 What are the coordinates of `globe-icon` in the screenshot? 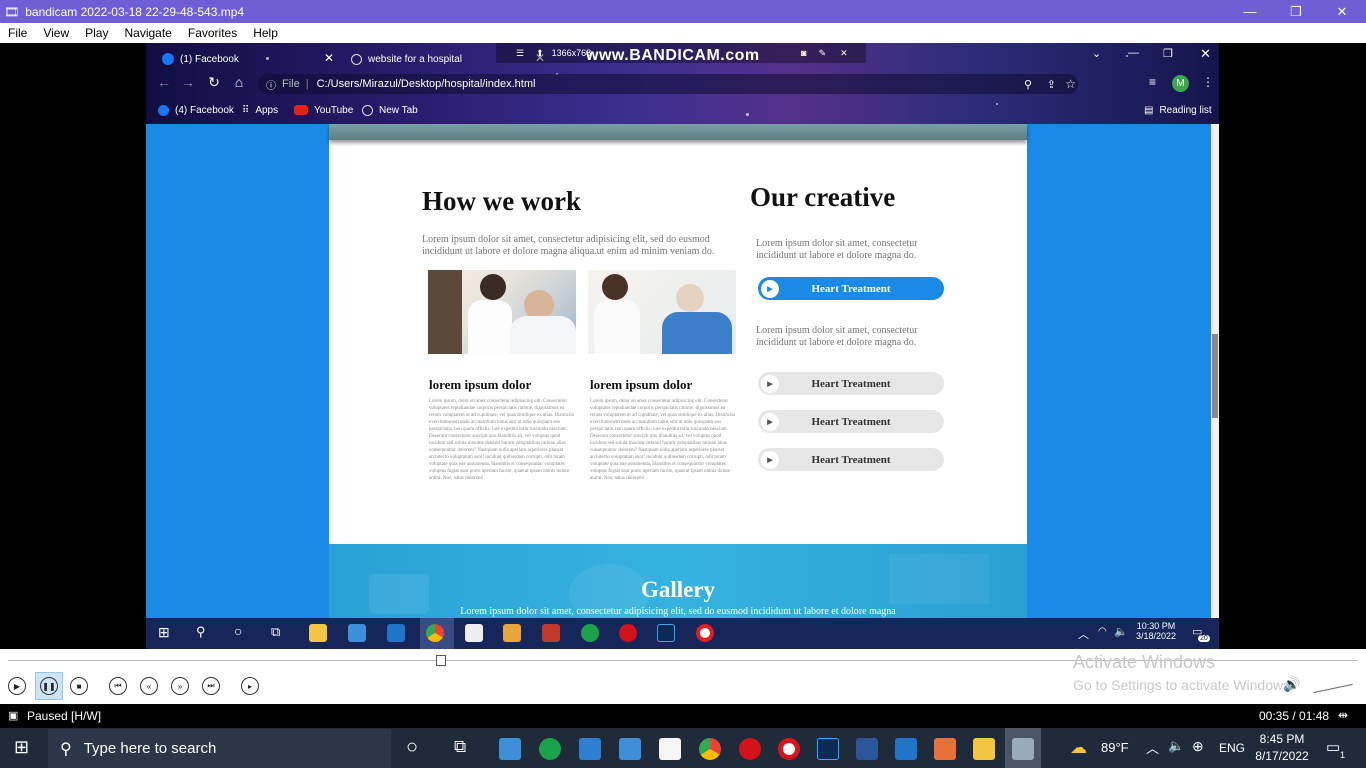 It's located at (367, 110).